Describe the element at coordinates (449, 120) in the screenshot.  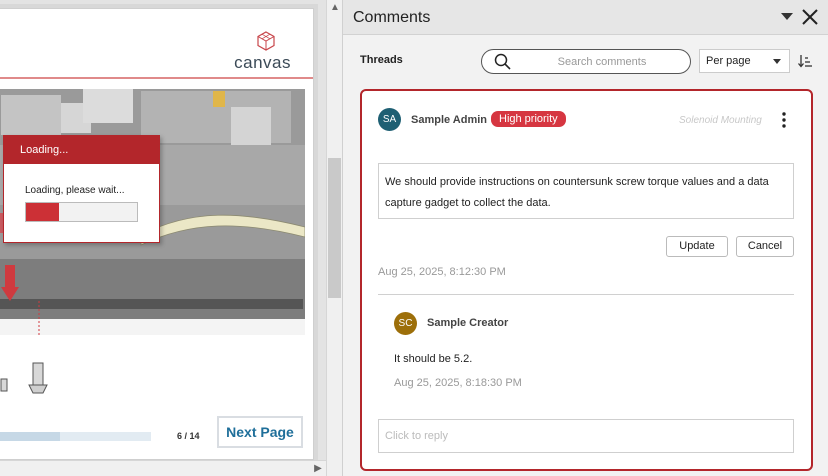
I see `comment-author: Sample Admin` at that location.